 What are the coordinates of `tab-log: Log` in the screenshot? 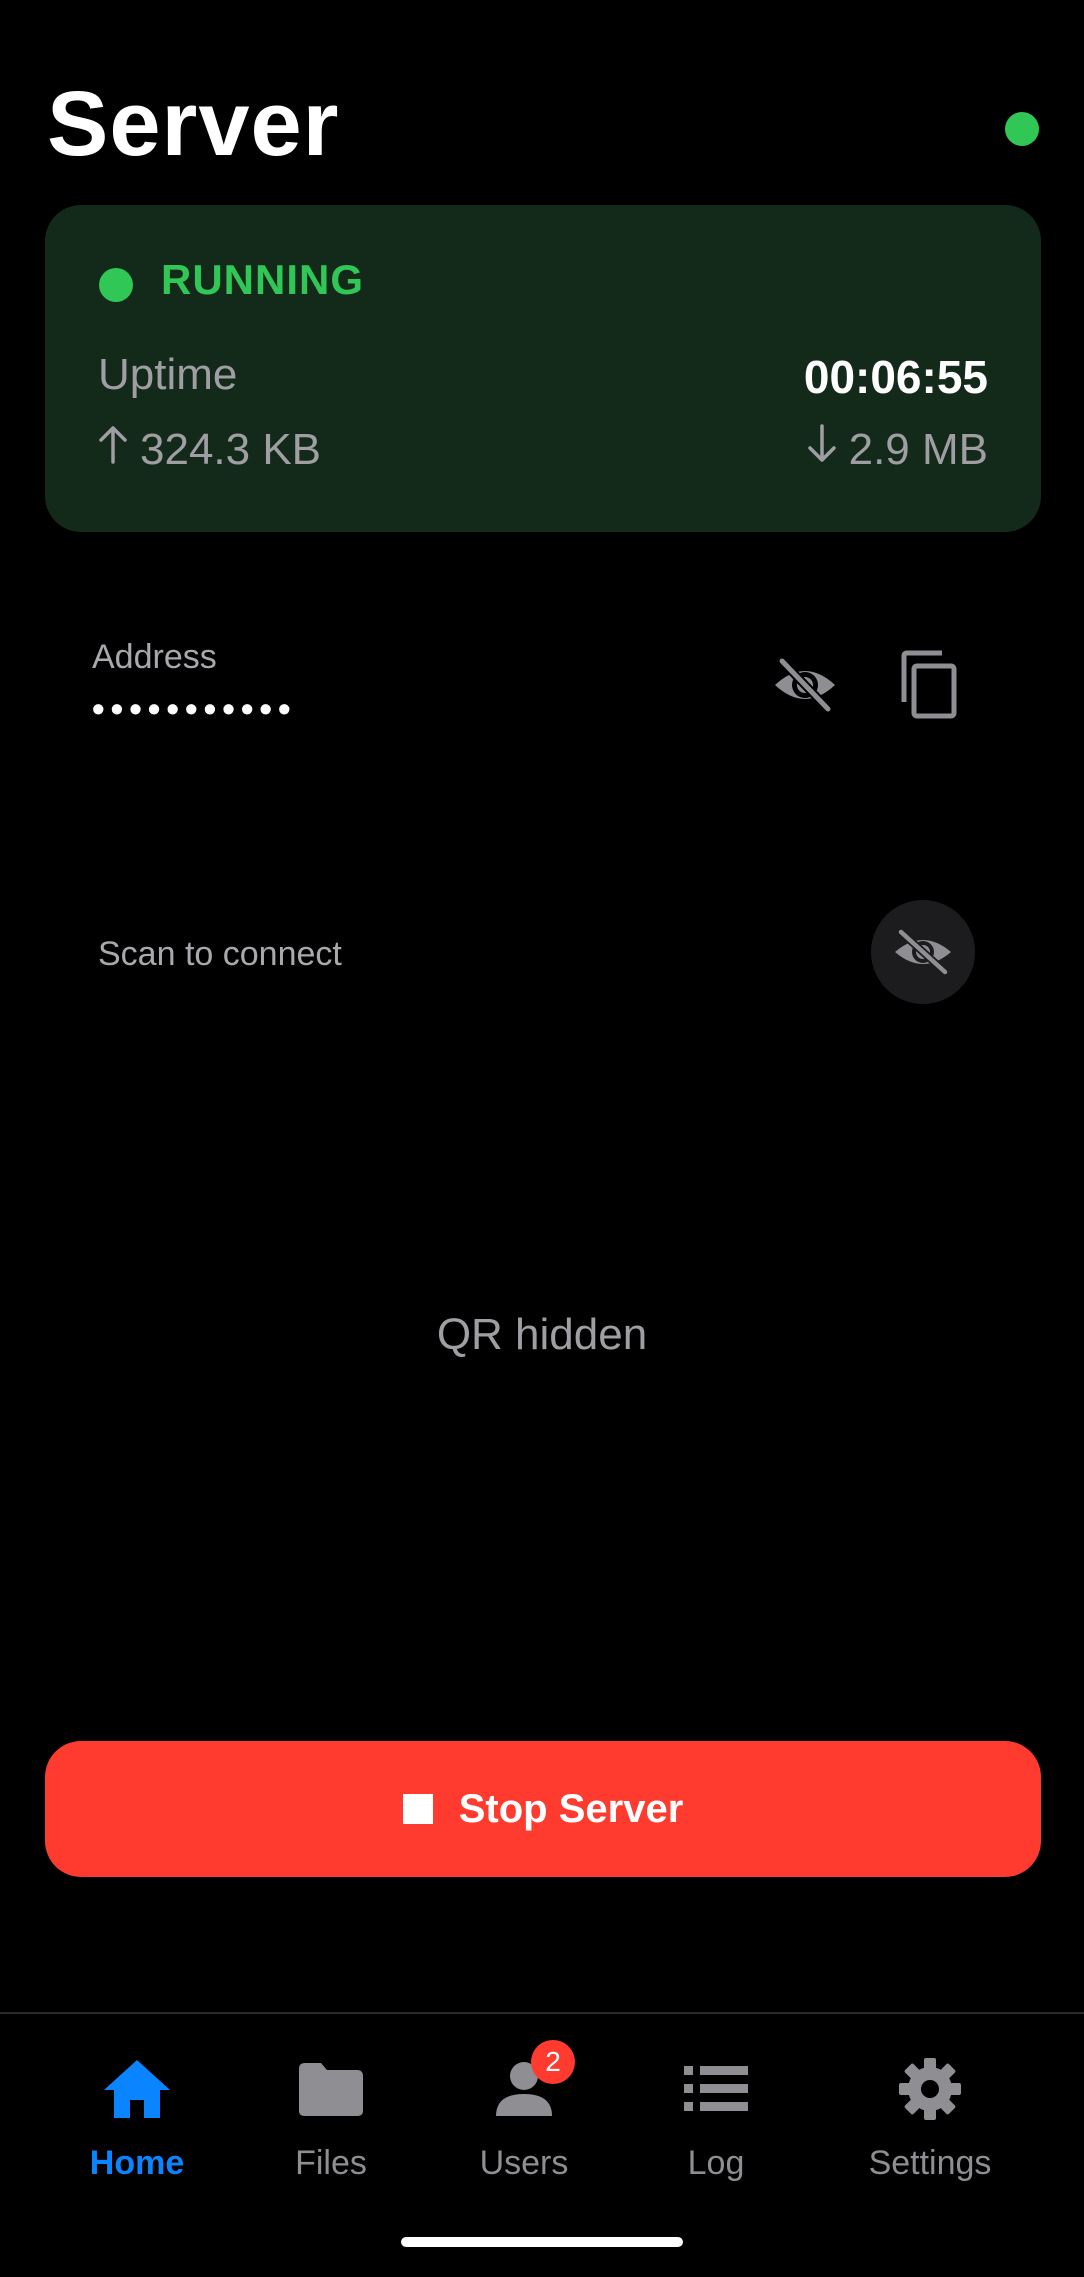 It's located at (716, 2116).